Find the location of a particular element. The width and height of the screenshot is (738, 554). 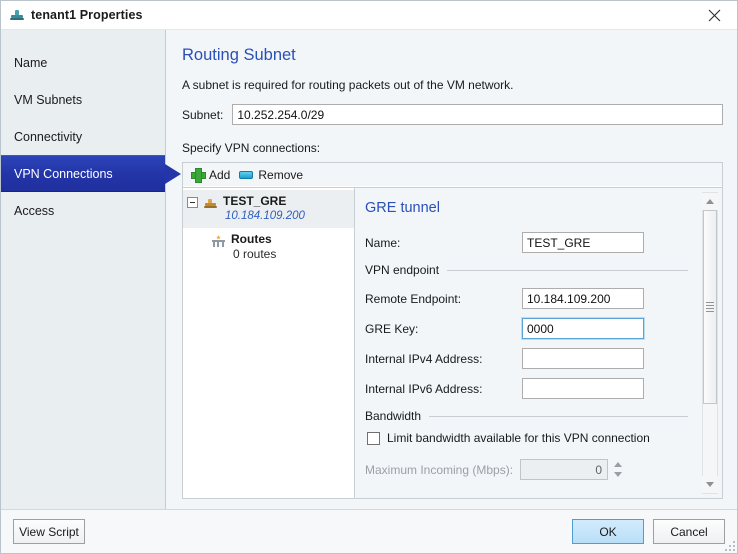

sidebar-item-label: VPN Connections is located at coordinates (63, 173).